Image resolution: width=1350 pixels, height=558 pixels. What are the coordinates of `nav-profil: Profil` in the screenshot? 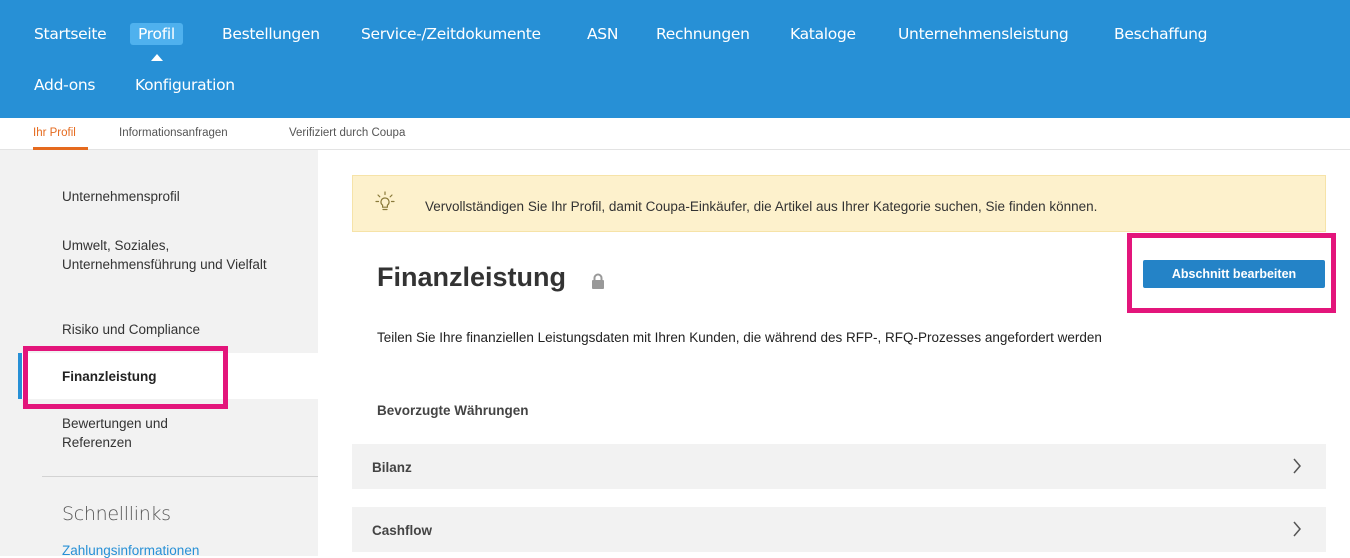 It's located at (156, 34).